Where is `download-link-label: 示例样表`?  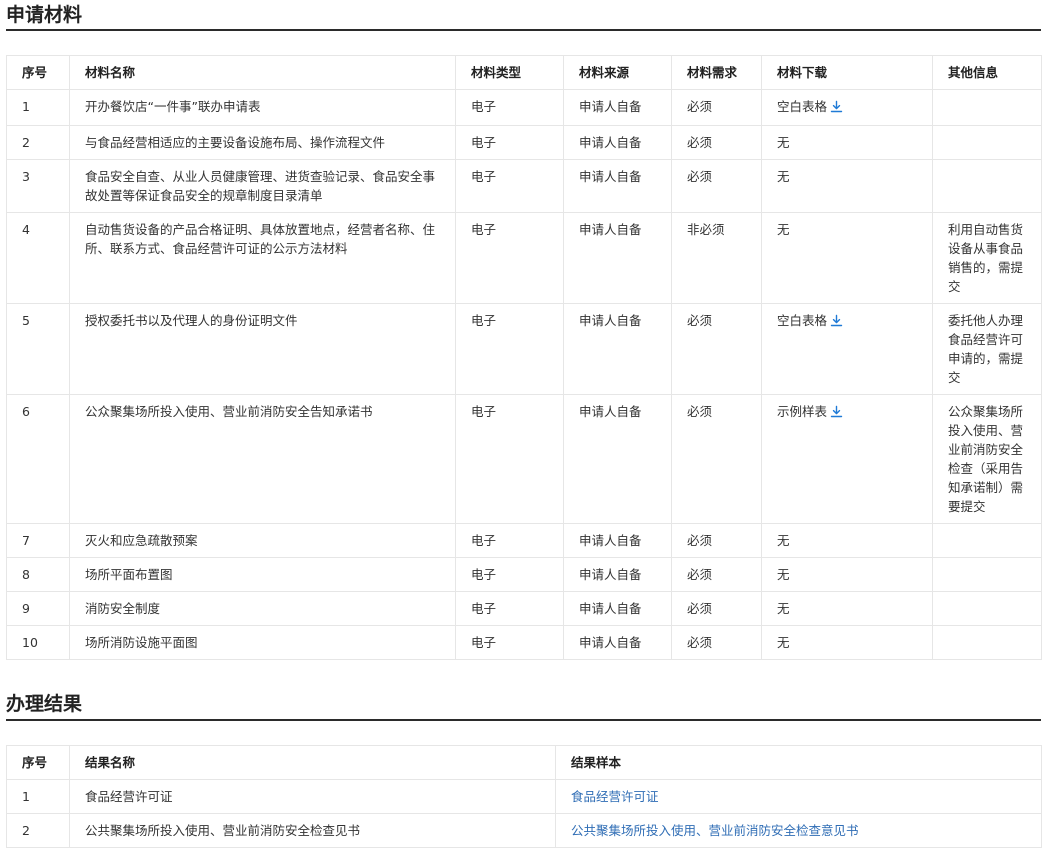 download-link-label: 示例样表 is located at coordinates (802, 411).